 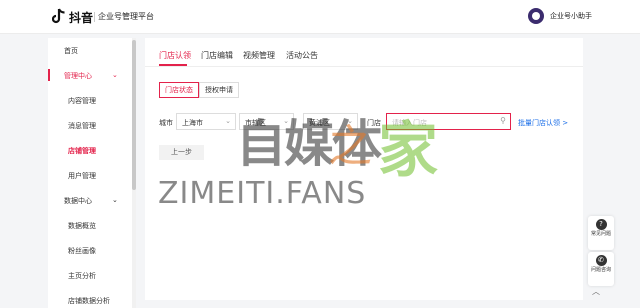 I want to click on watermark-text: 家, so click(x=408, y=151).